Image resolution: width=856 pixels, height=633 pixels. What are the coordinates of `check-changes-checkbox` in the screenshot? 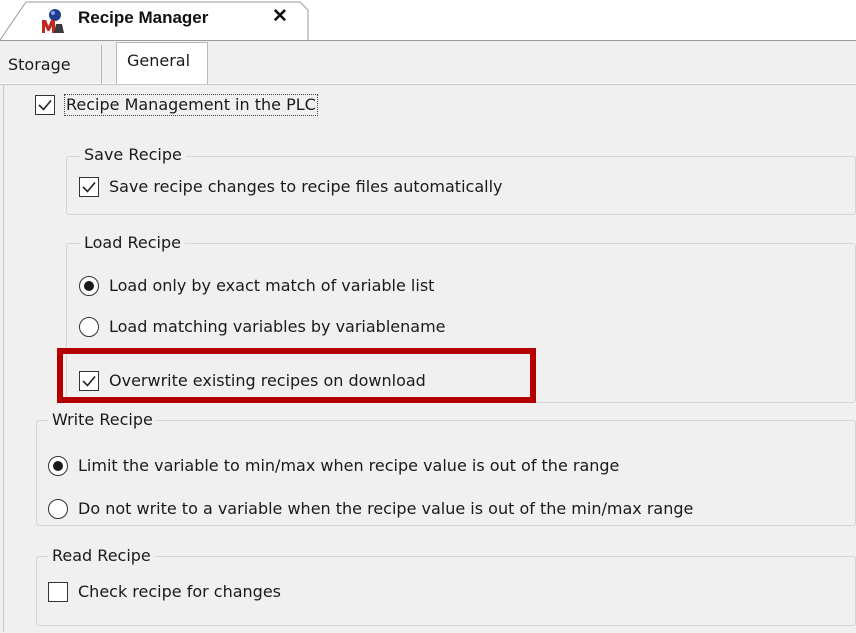 It's located at (58, 592).